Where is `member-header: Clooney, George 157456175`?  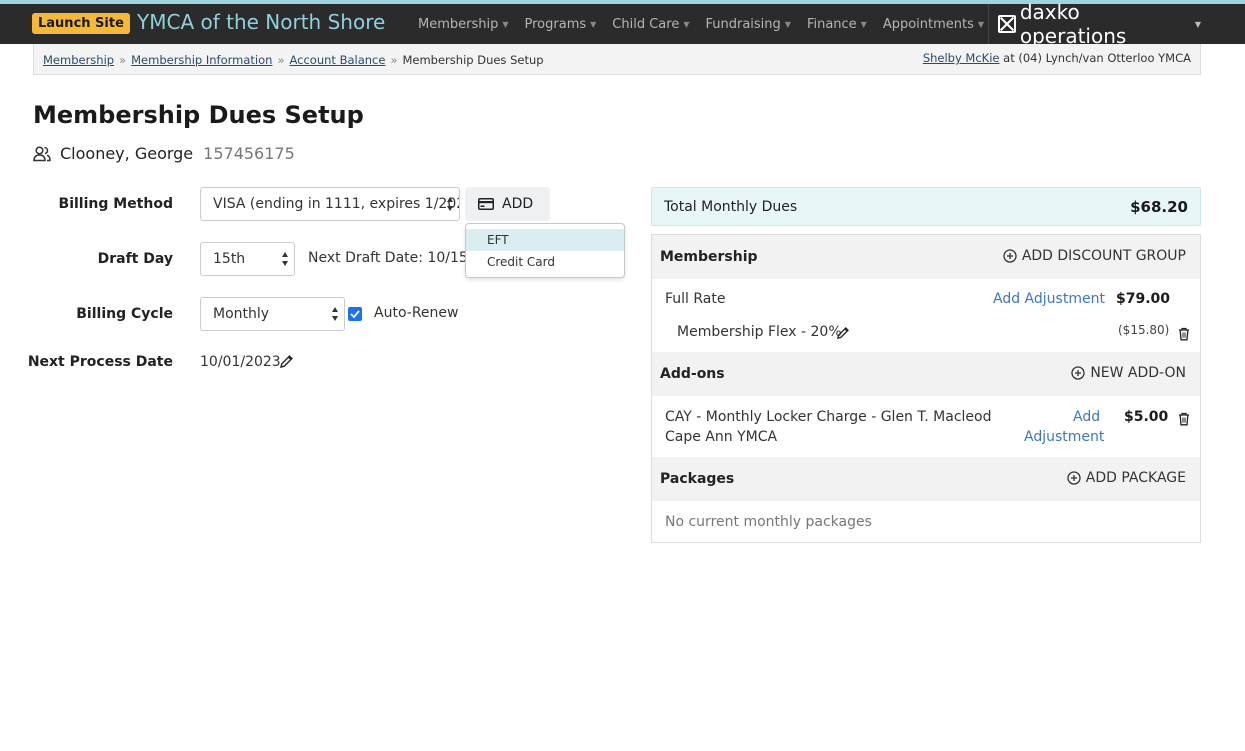 member-header: Clooney, George 157456175 is located at coordinates (164, 153).